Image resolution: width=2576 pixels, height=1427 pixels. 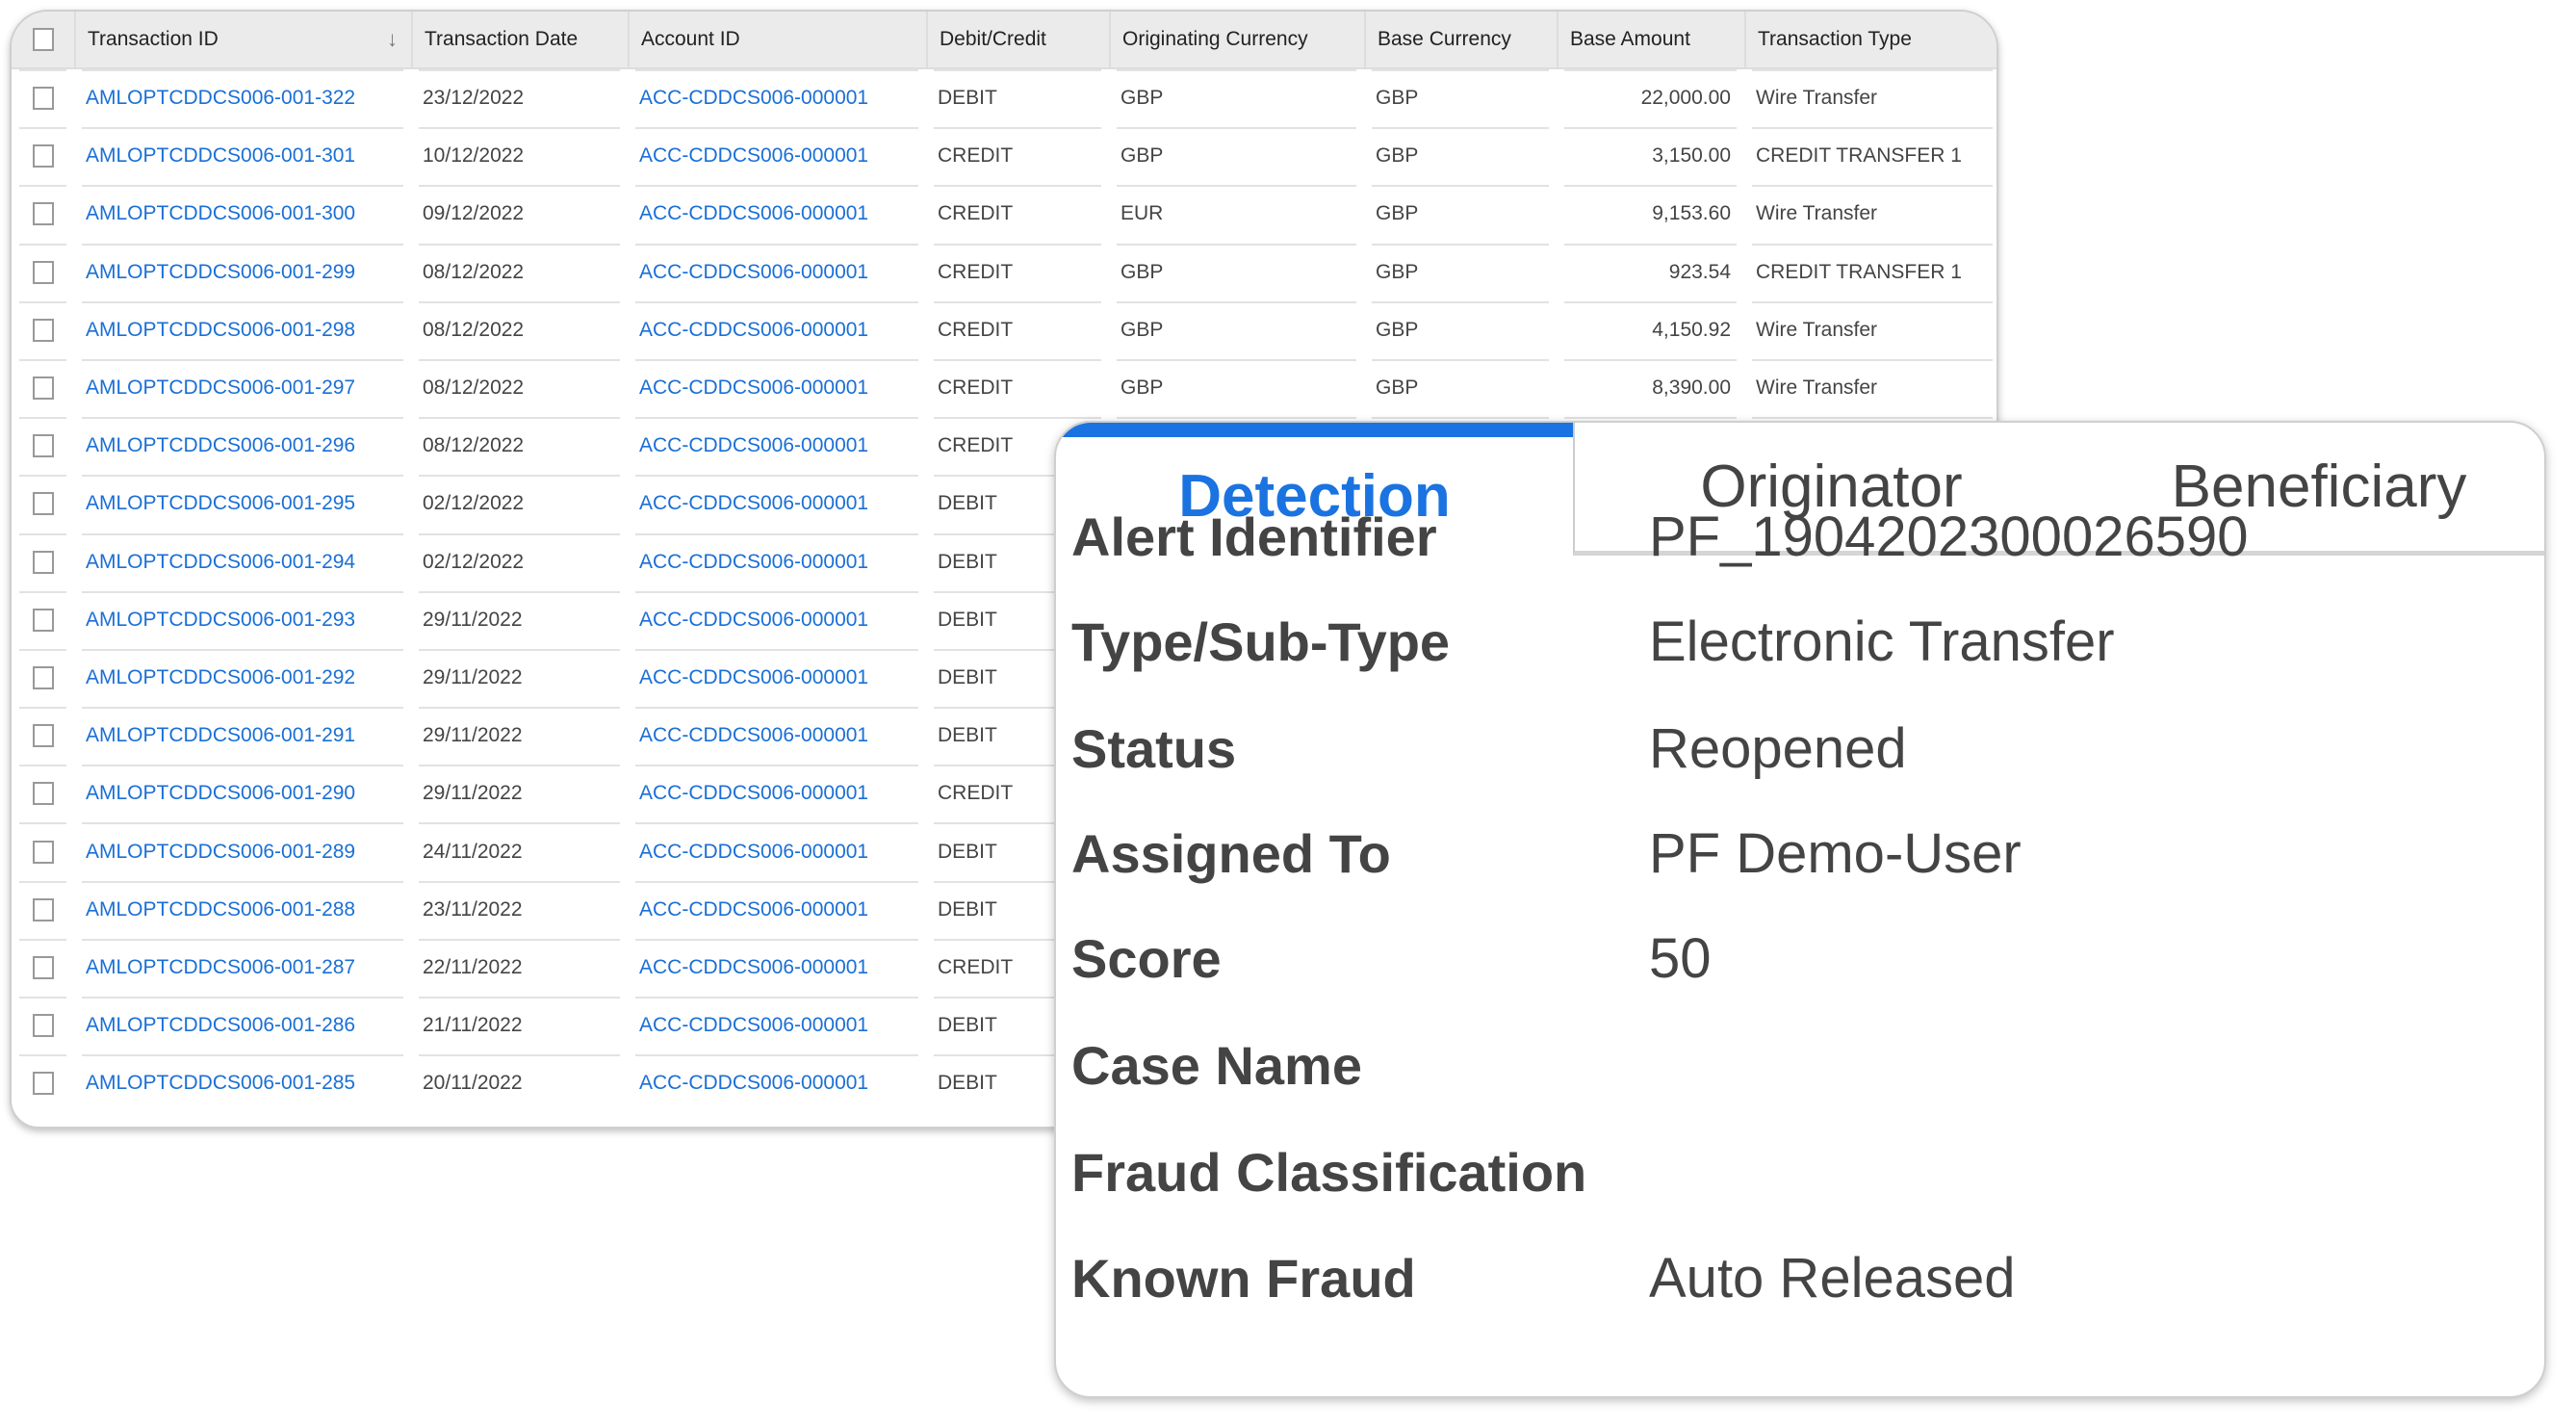 I want to click on sort-descending-icon: ↓, so click(x=392, y=39).